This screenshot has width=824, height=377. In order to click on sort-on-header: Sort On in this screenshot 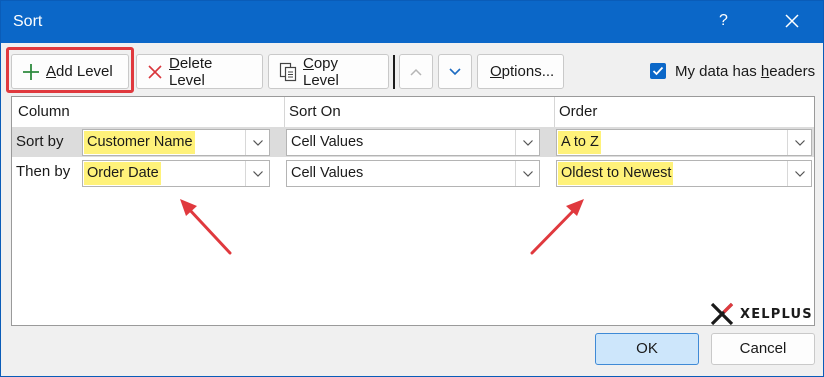, I will do `click(315, 111)`.